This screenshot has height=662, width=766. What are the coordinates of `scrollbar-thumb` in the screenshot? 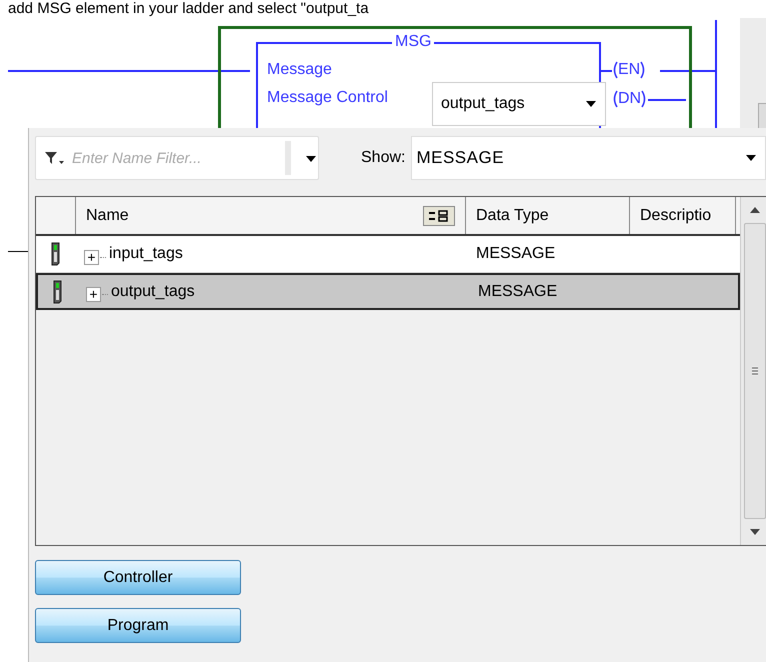 It's located at (755, 371).